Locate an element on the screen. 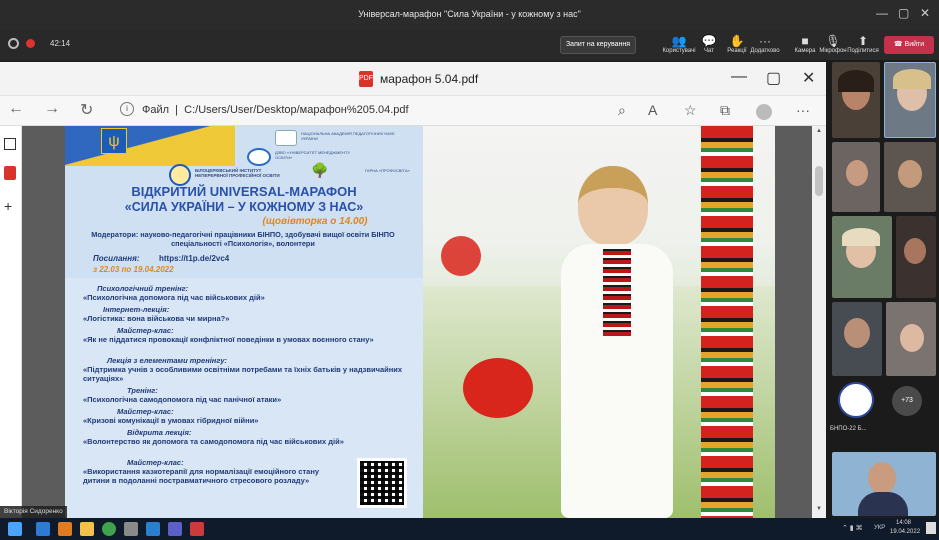 The image size is (939, 540). language-indicator: УКР is located at coordinates (879, 528).